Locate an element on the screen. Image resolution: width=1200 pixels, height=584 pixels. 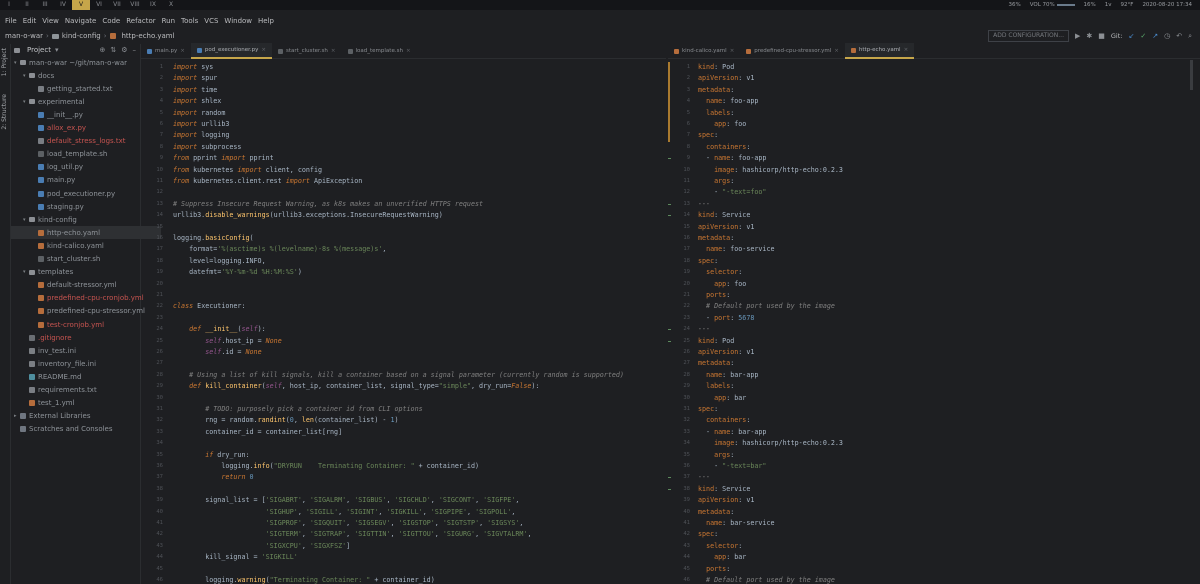
workspace-4: IV is located at coordinates (63, 5).